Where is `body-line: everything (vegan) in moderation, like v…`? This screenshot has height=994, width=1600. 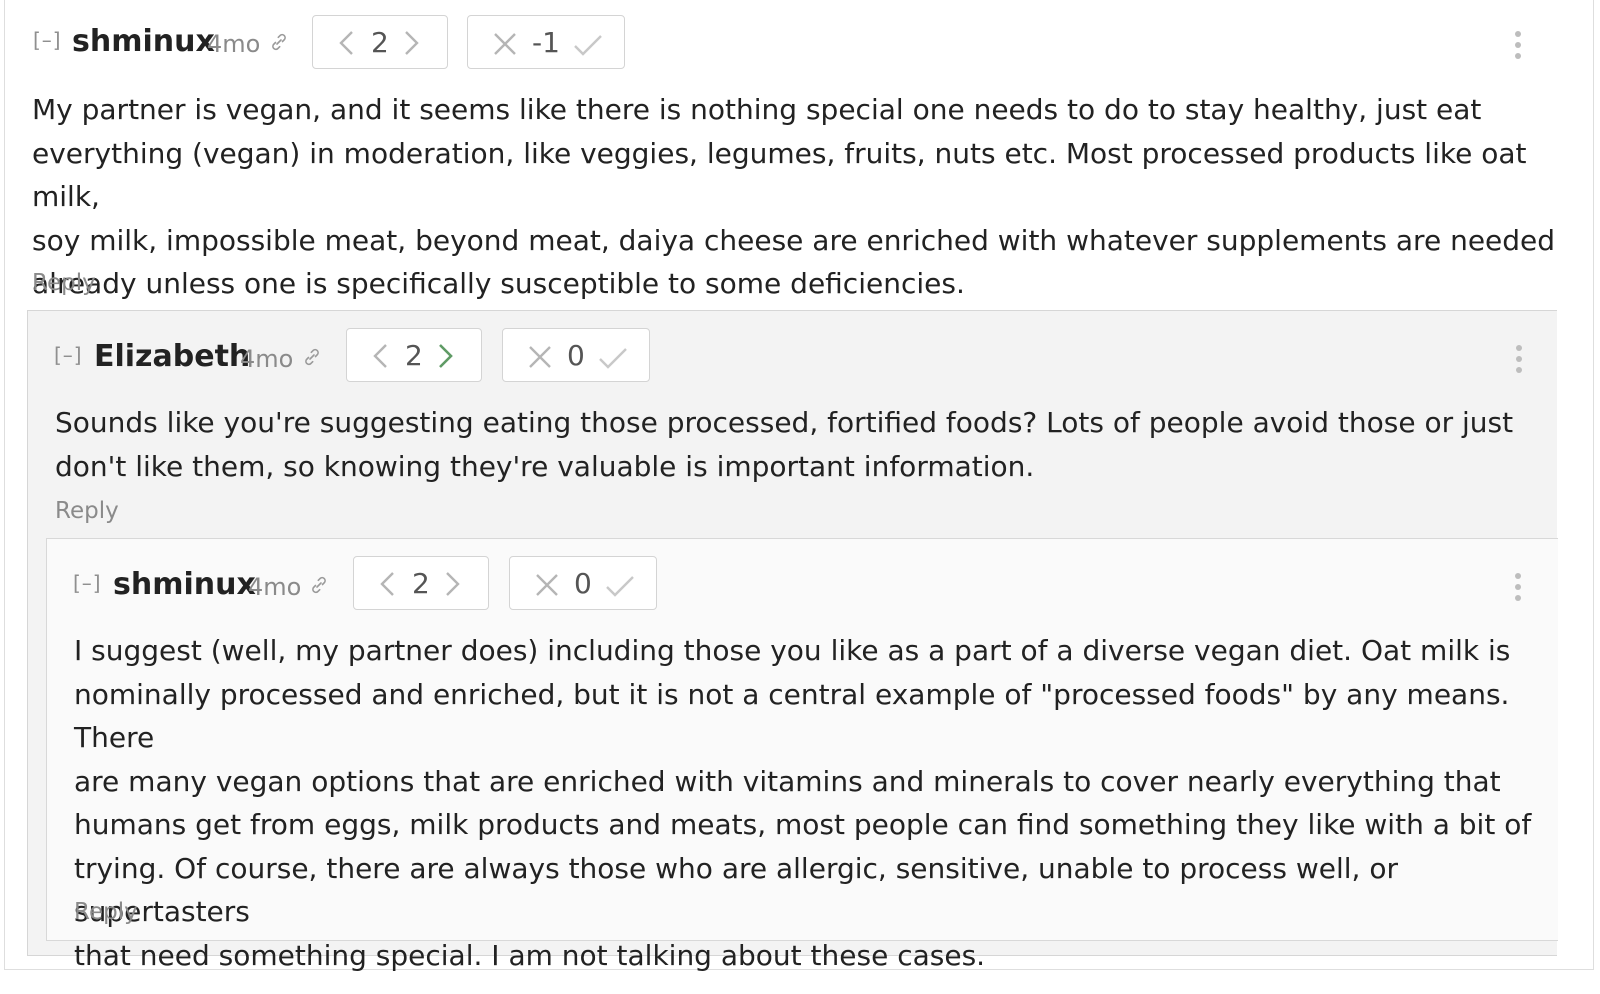 body-line: everything (vegan) in moderation, like v… is located at coordinates (779, 175).